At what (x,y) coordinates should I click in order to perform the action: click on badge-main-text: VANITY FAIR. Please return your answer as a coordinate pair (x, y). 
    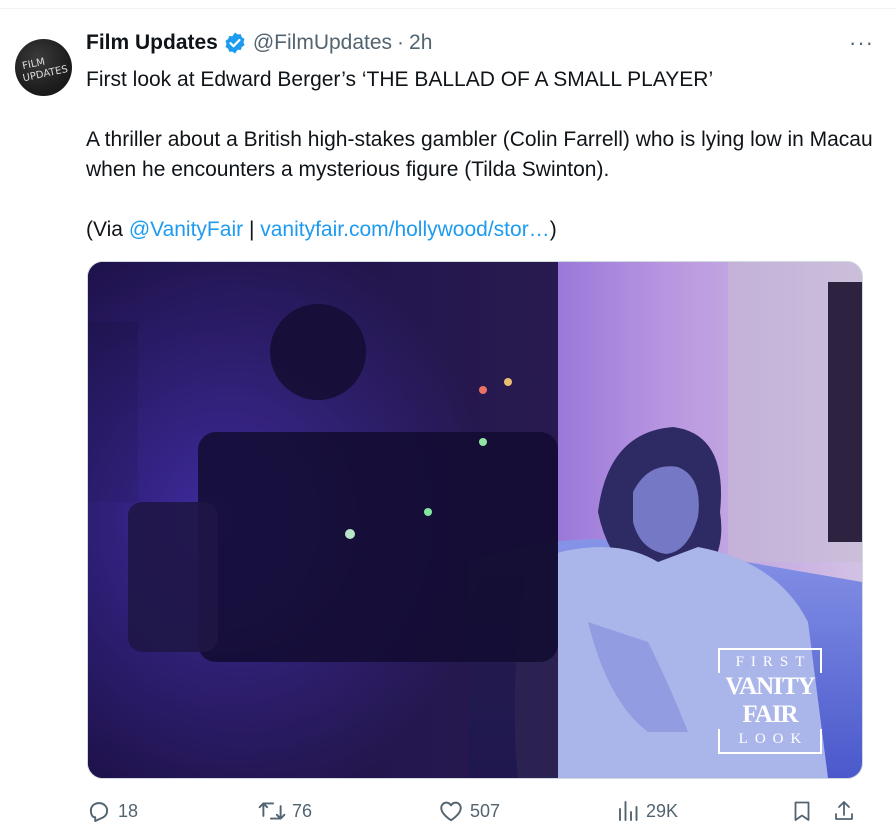
    Looking at the image, I should click on (770, 700).